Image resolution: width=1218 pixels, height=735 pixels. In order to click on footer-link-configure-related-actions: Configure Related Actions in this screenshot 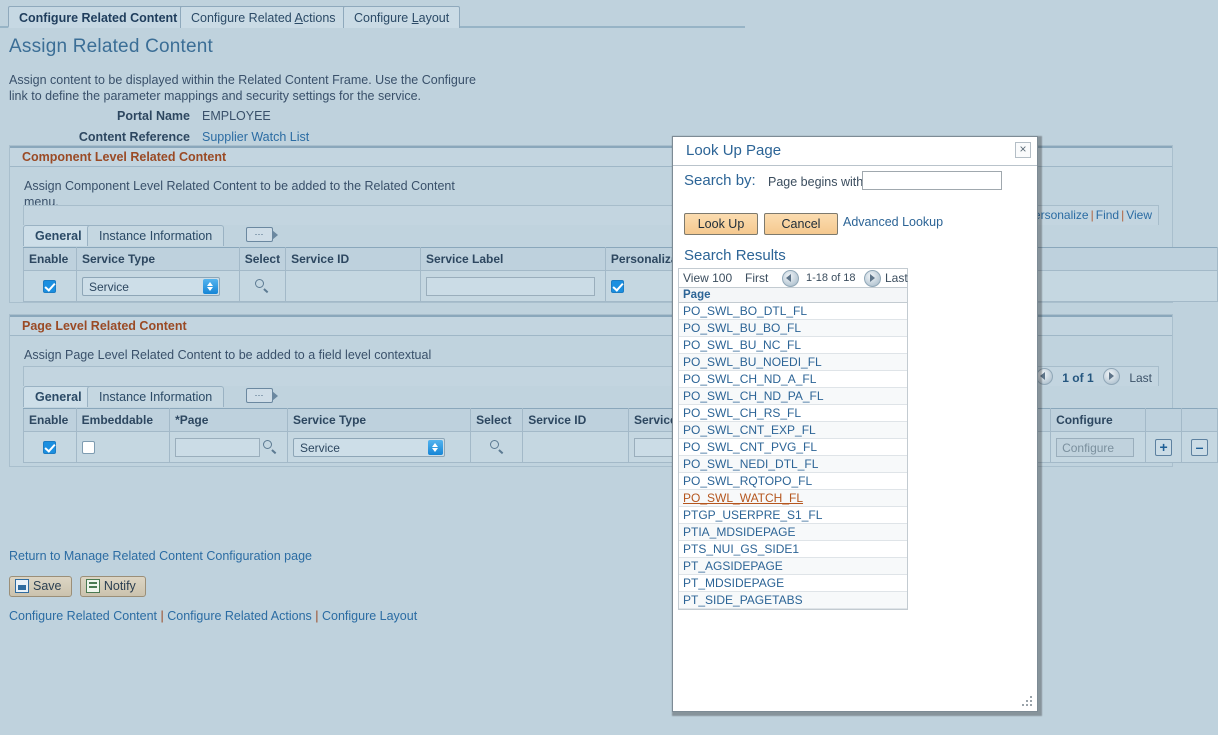, I will do `click(239, 616)`.